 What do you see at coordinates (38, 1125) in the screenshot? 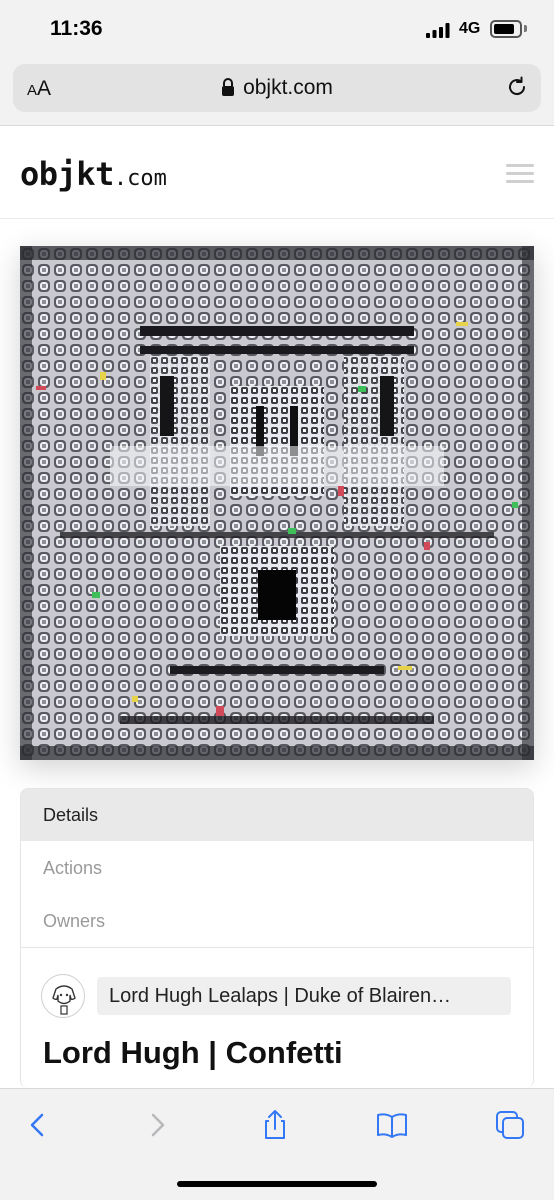
I see `back-icon` at bounding box center [38, 1125].